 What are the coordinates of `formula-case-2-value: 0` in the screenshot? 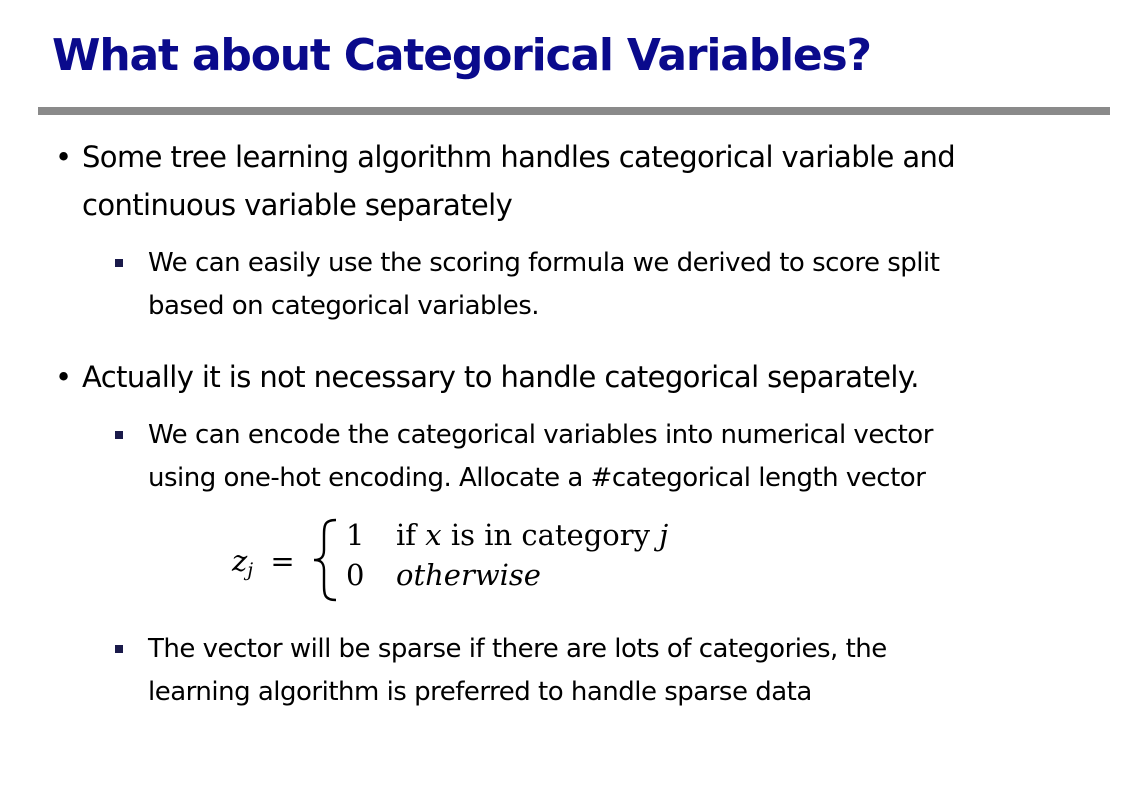 It's located at (355, 575).